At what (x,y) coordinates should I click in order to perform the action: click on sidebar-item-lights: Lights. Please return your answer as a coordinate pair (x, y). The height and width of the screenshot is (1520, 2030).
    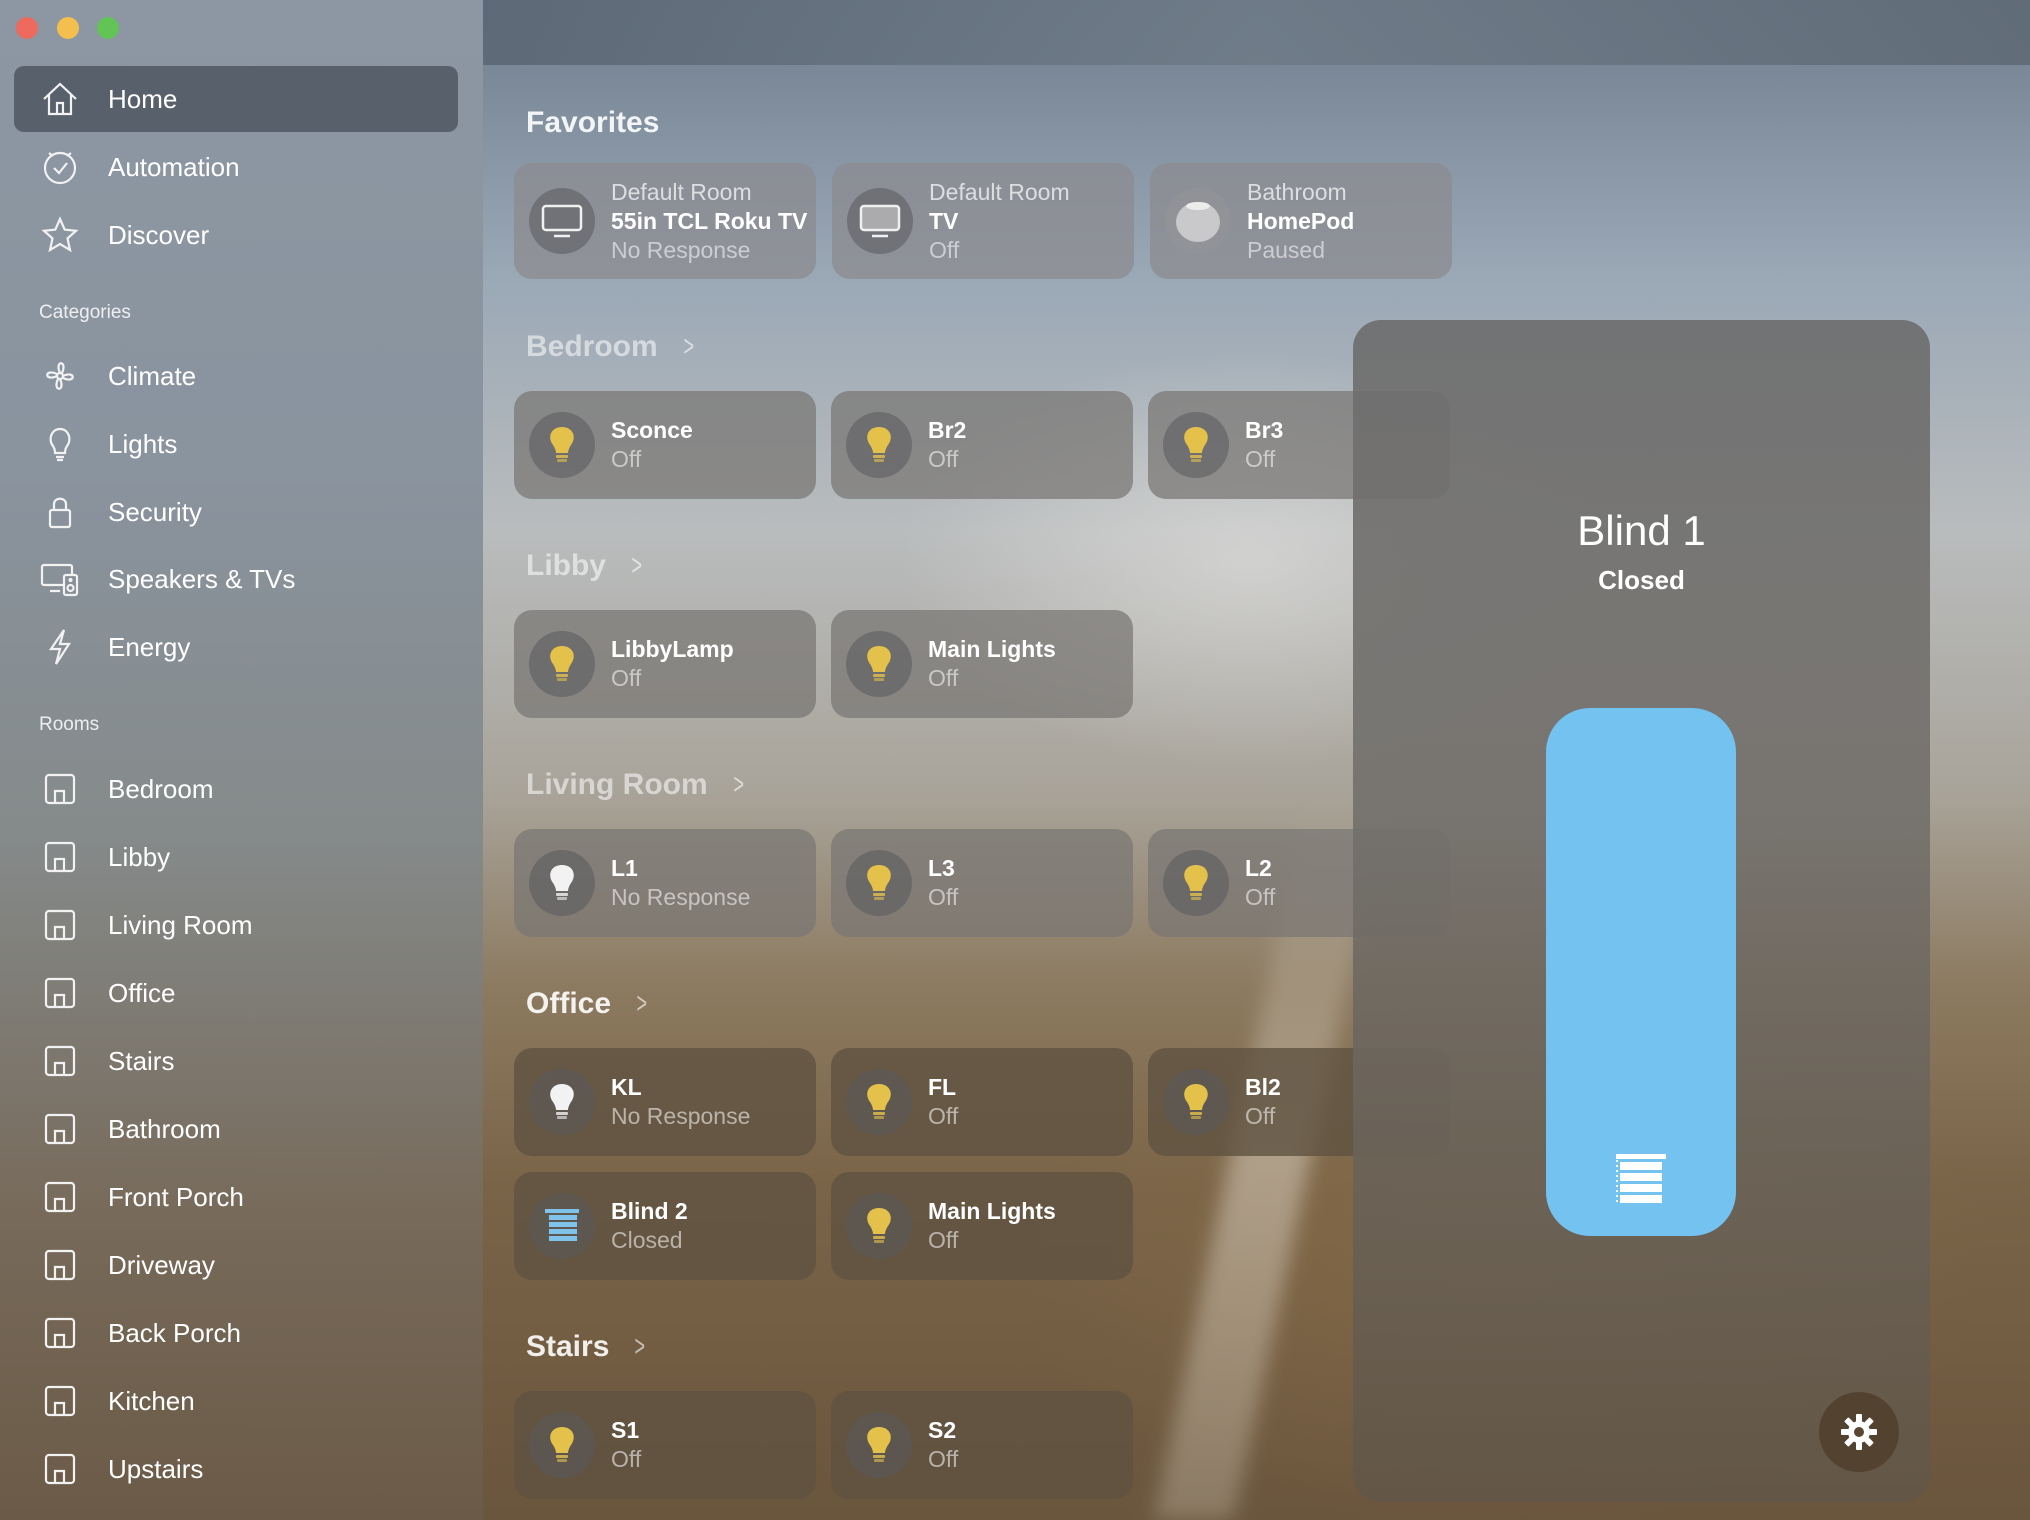
    Looking at the image, I should click on (236, 444).